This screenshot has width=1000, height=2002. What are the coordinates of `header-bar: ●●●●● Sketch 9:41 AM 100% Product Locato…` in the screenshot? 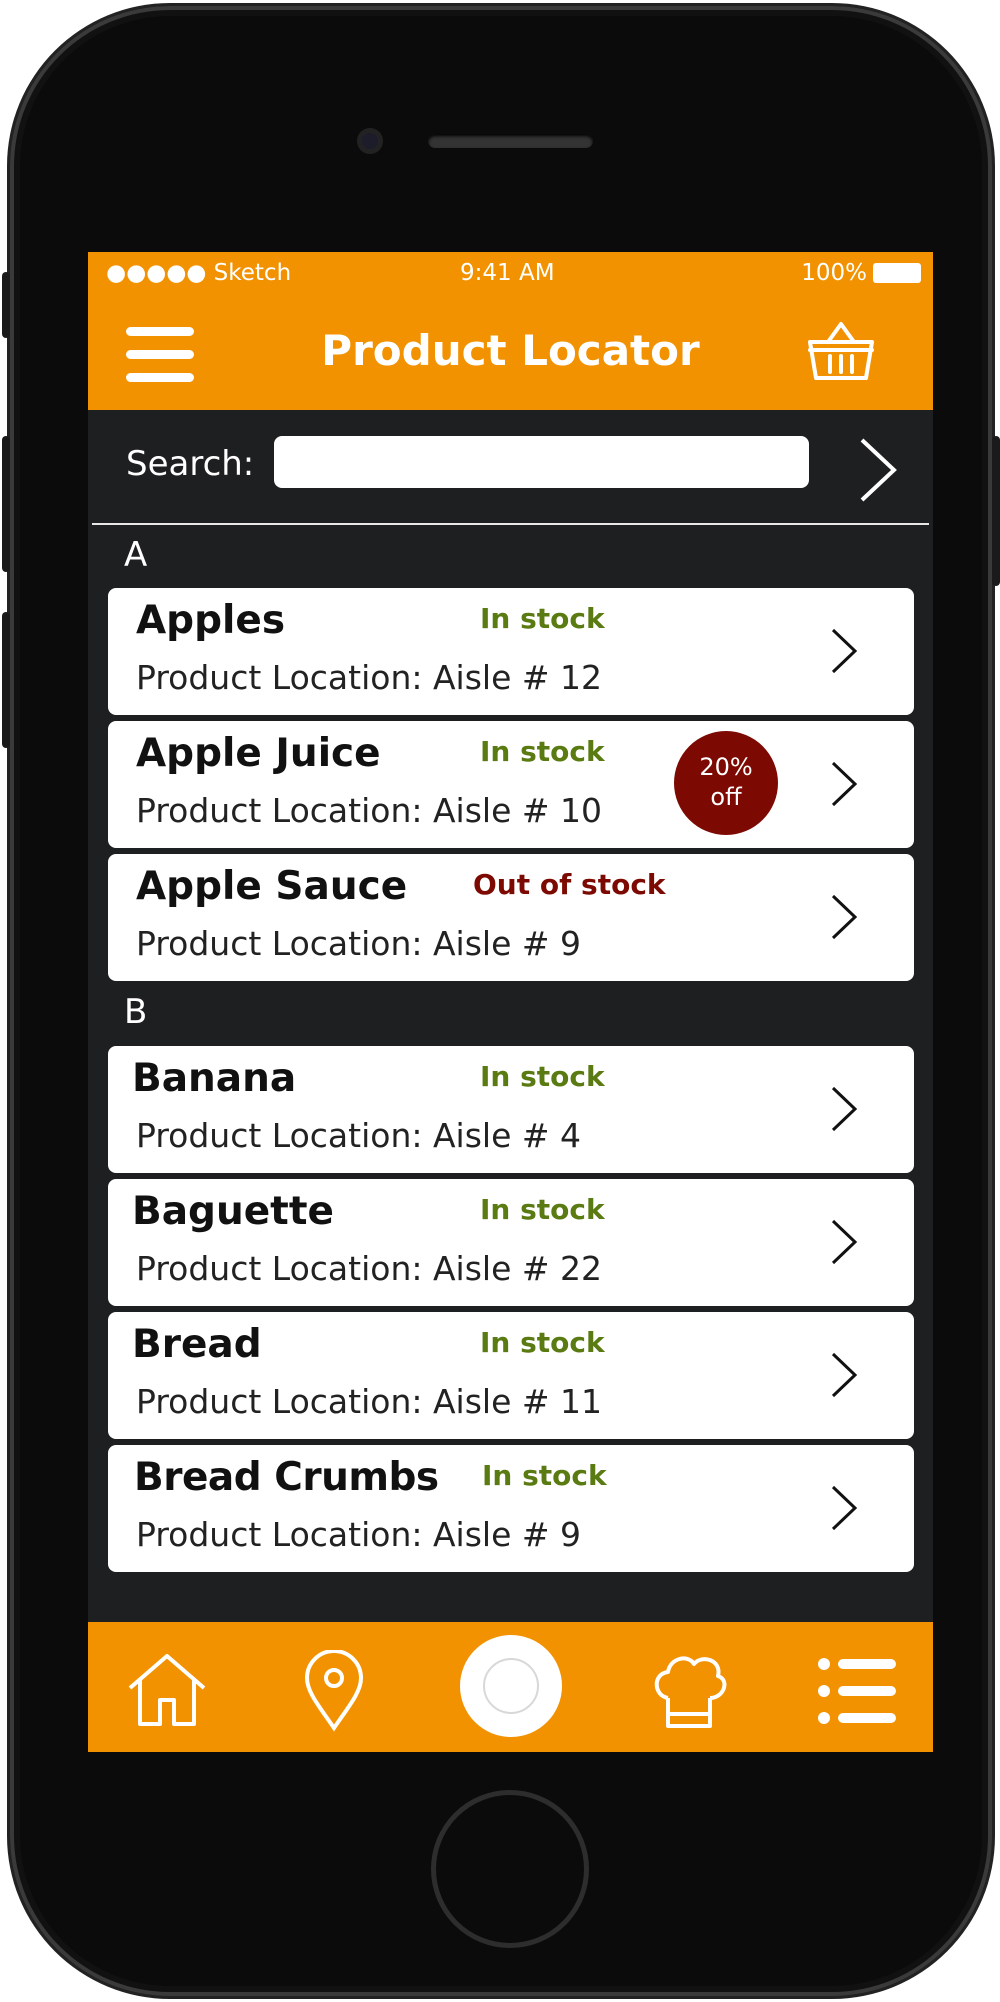 It's located at (510, 331).